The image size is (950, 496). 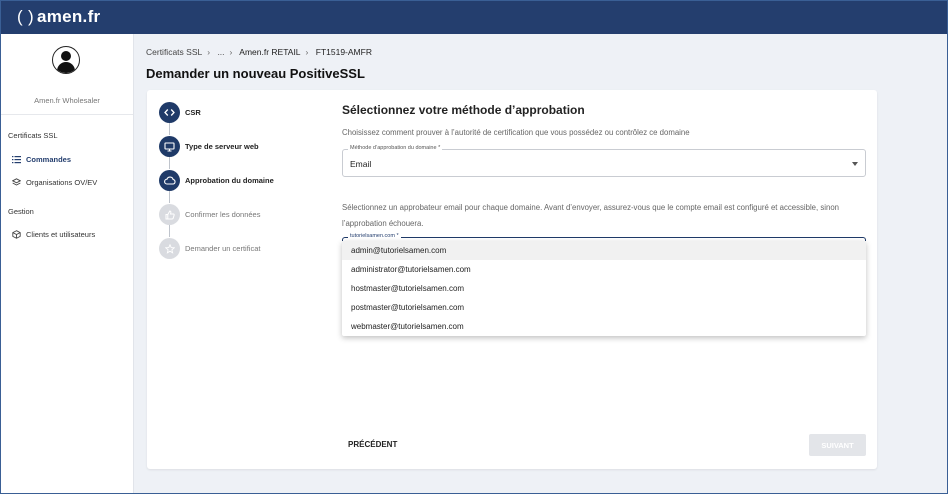 I want to click on sidebar-item-commandes: Commandes, so click(x=41, y=159).